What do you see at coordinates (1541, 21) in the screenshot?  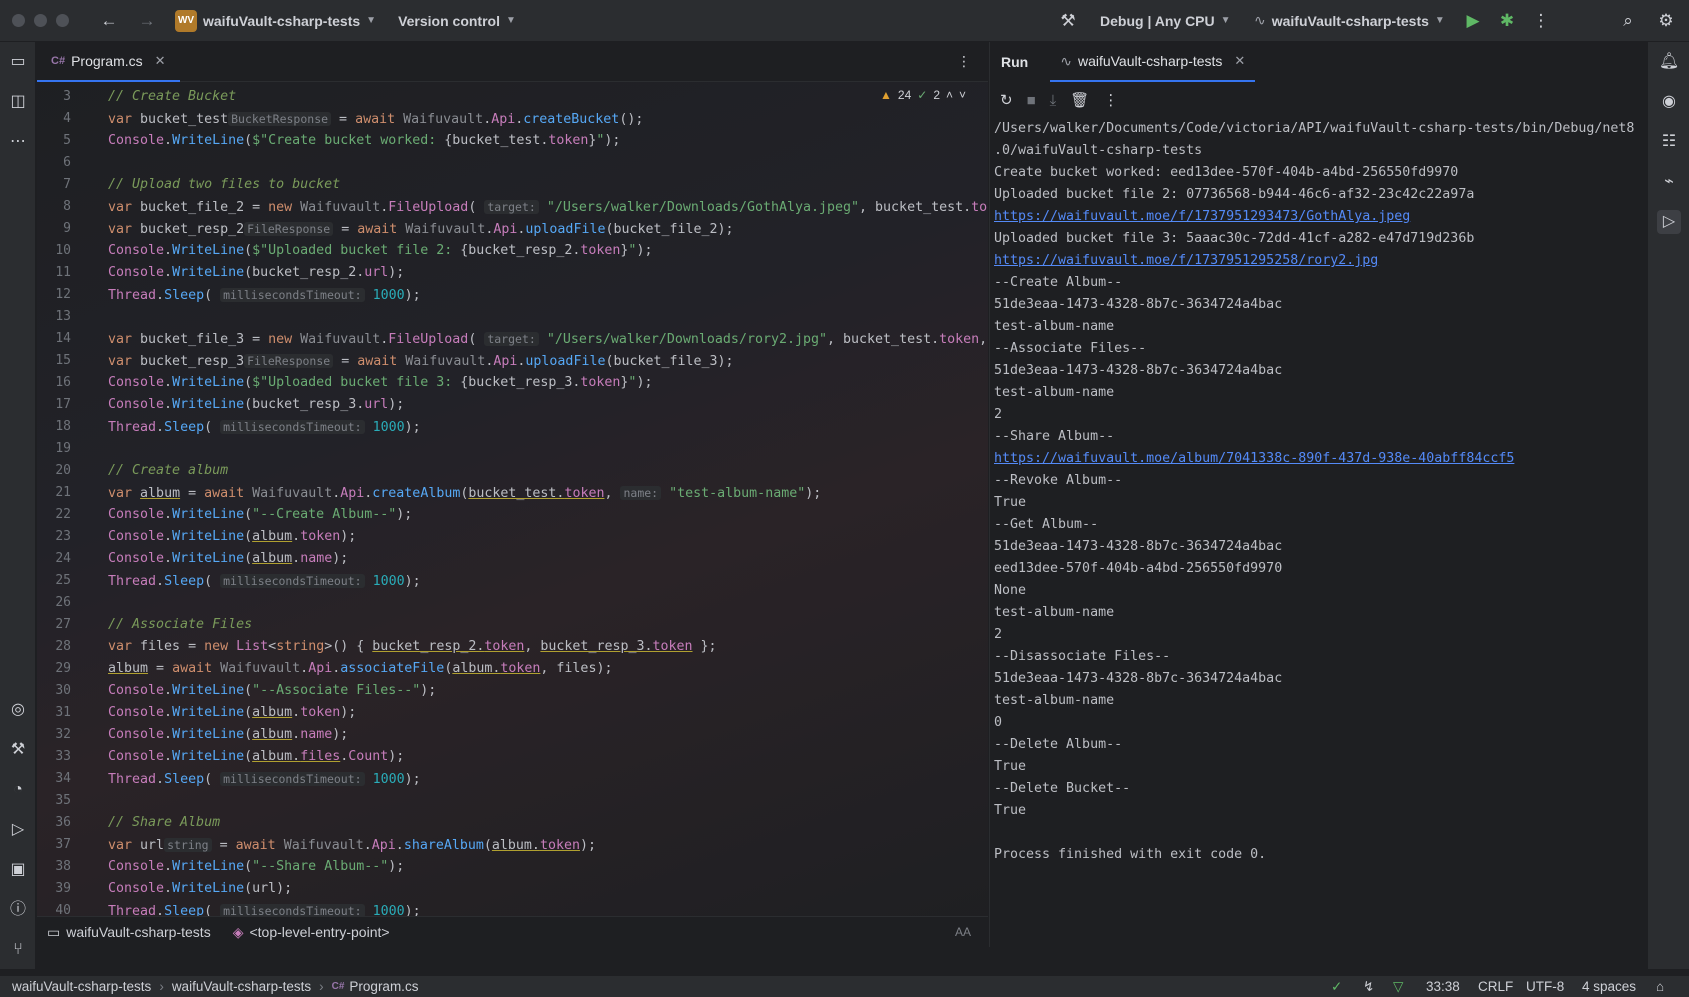 I see `more-options-icon: ⋮` at bounding box center [1541, 21].